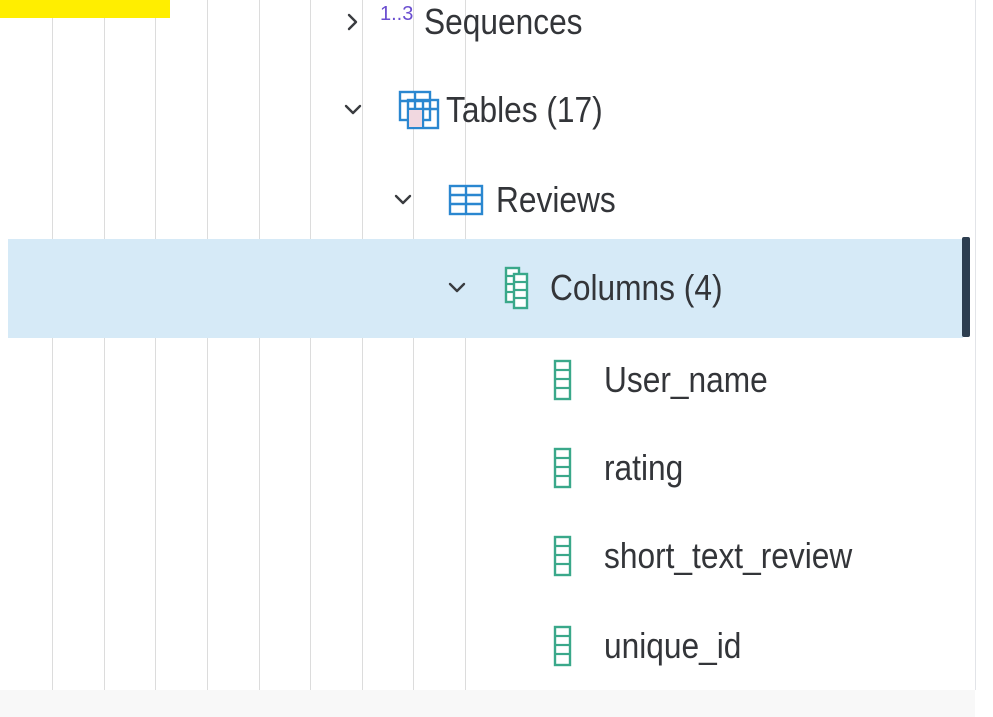  I want to click on tree-node-label: Sequences, so click(503, 21).